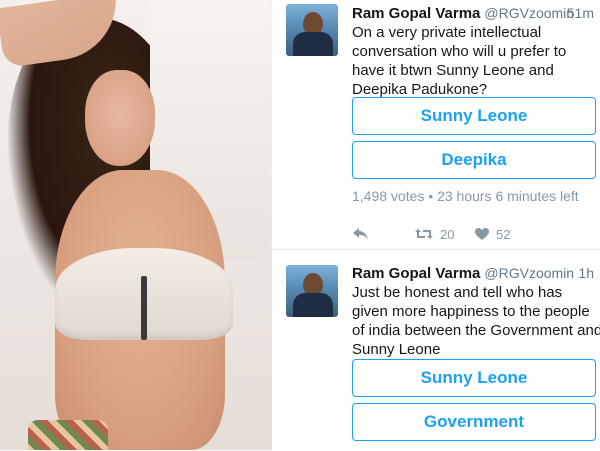  I want to click on poll-option-government: Government, so click(474, 422).